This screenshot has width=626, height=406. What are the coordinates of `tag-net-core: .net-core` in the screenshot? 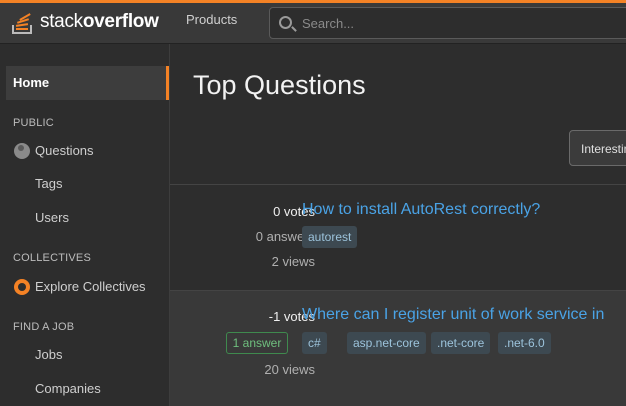 It's located at (461, 343).